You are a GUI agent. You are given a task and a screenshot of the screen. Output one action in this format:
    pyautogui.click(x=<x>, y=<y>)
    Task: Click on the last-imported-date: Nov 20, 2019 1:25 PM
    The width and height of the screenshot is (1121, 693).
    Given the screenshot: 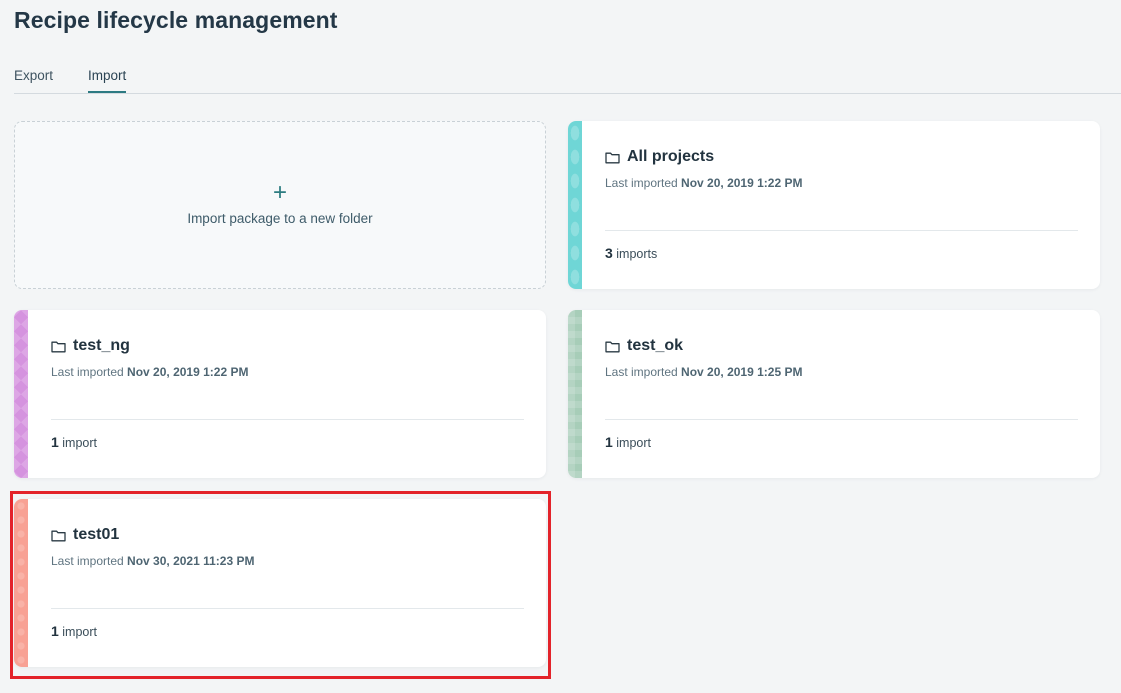 What is the action you would take?
    pyautogui.click(x=742, y=372)
    